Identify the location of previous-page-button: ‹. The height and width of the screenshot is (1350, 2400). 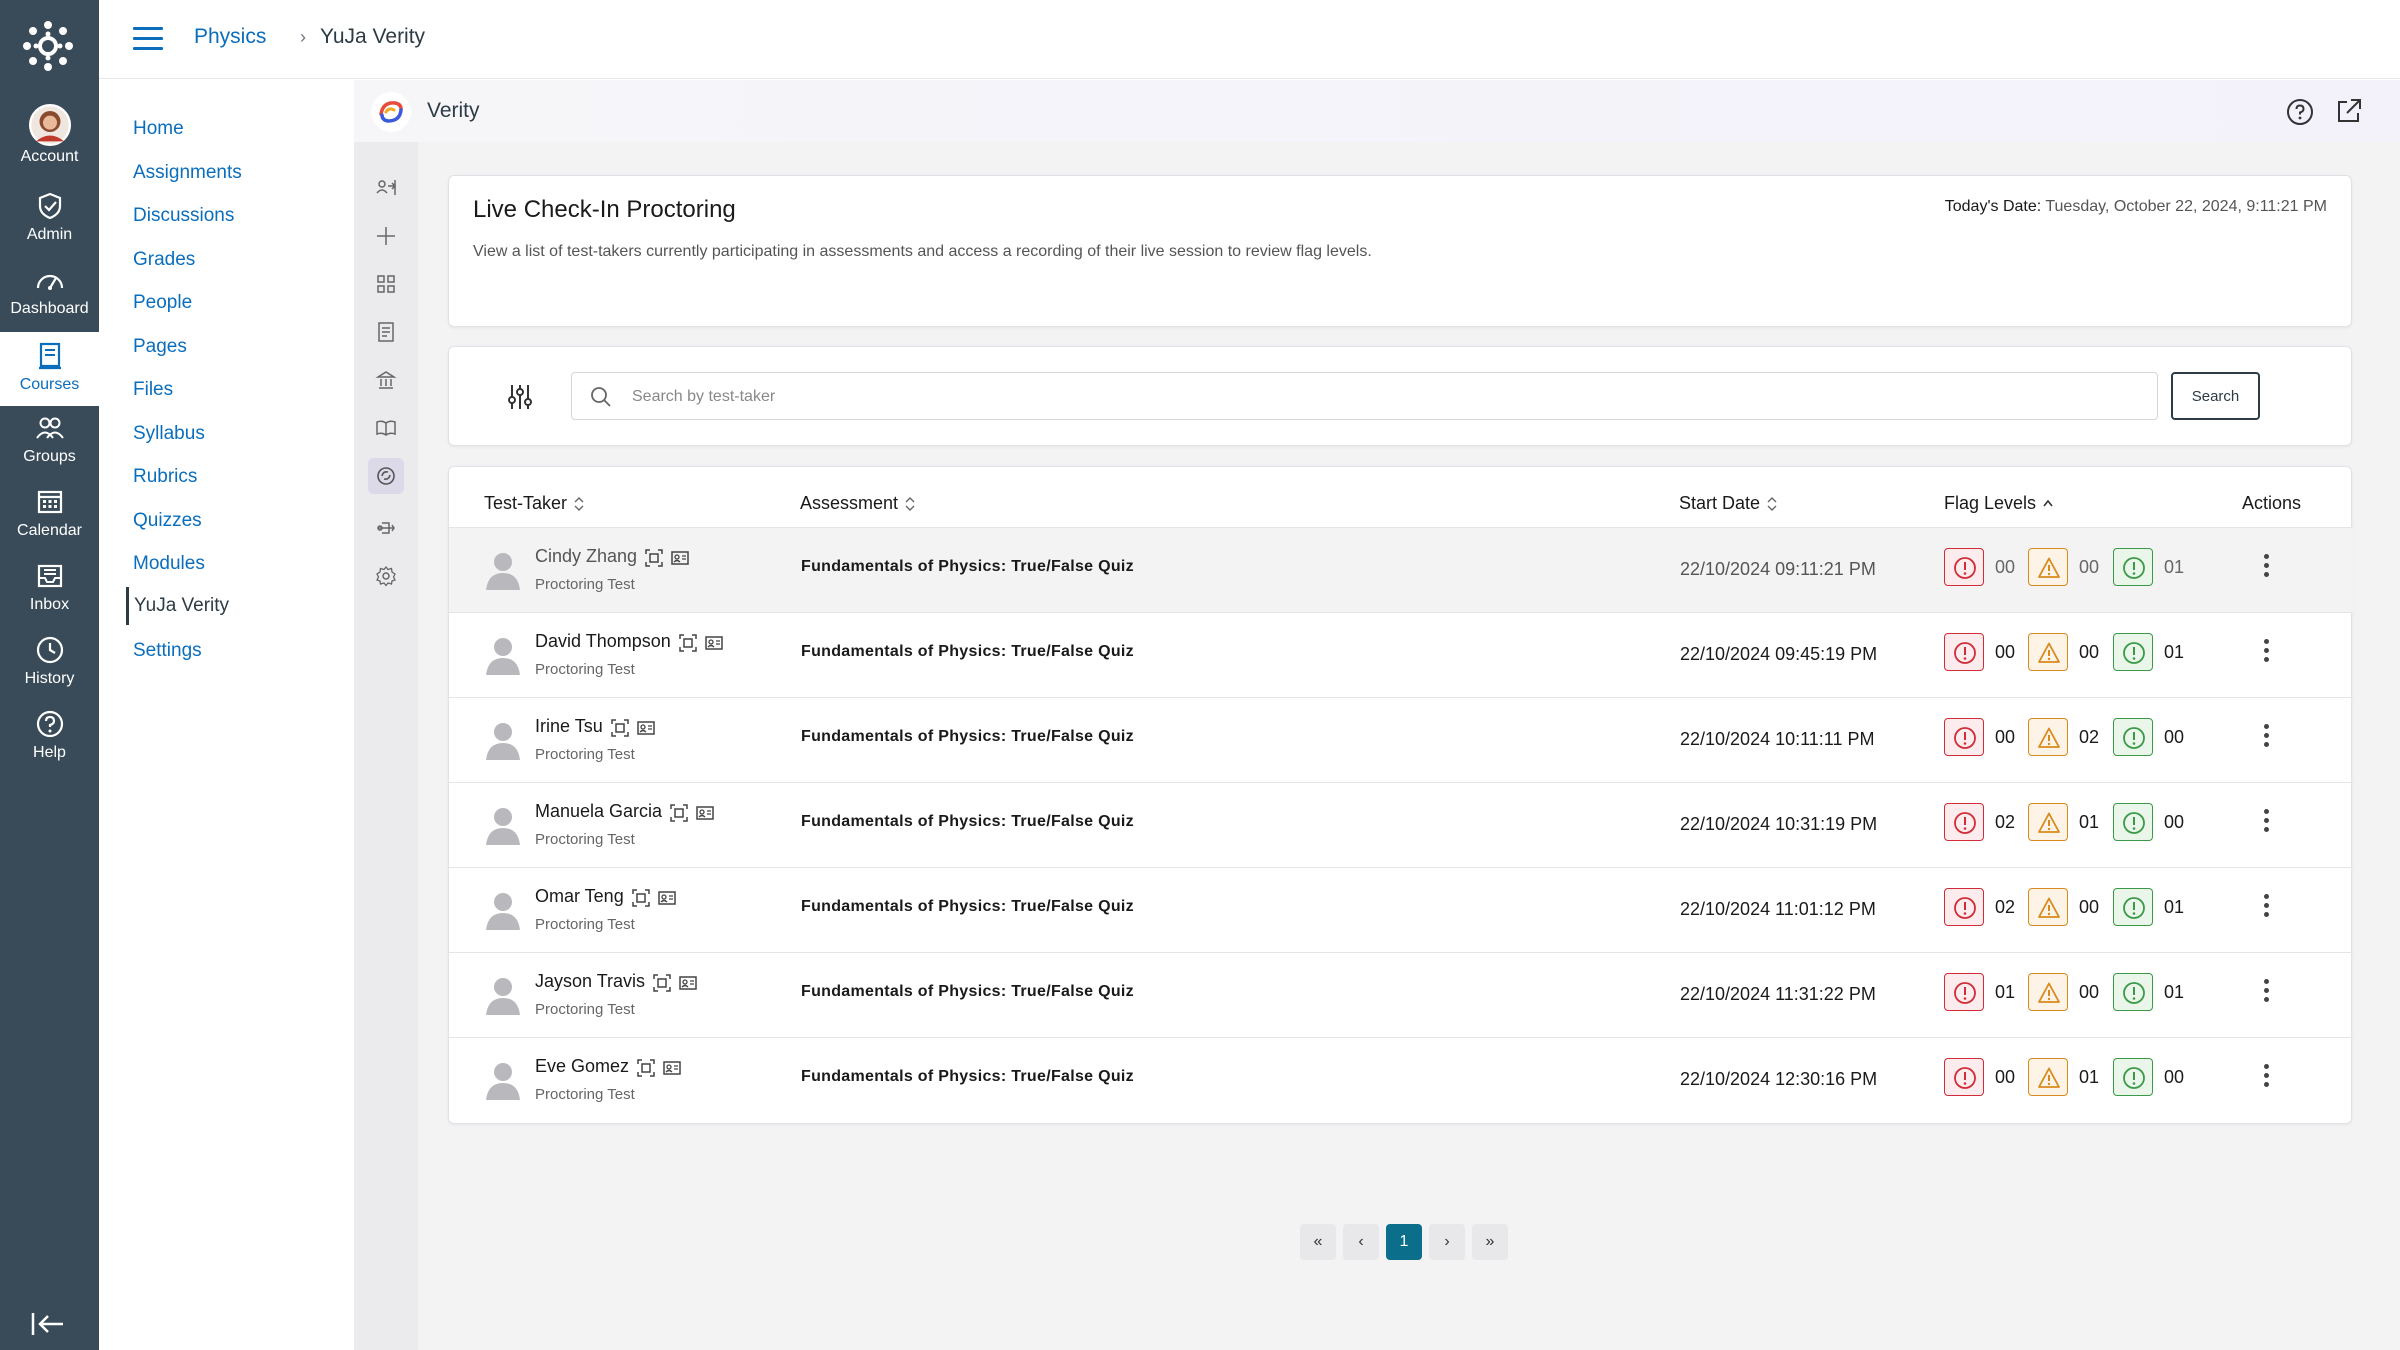
(1361, 1242).